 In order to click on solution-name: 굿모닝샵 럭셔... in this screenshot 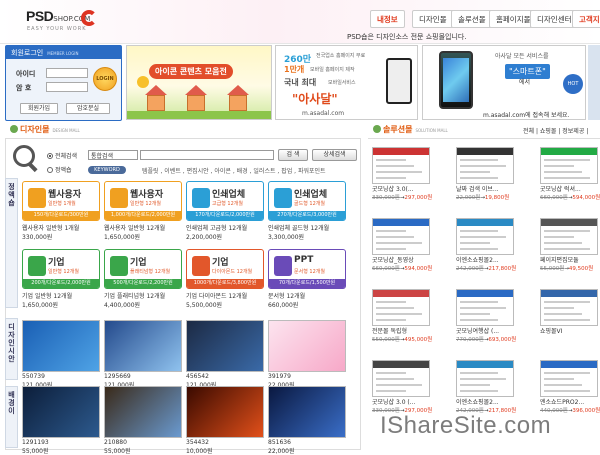, I will do `click(569, 188)`.